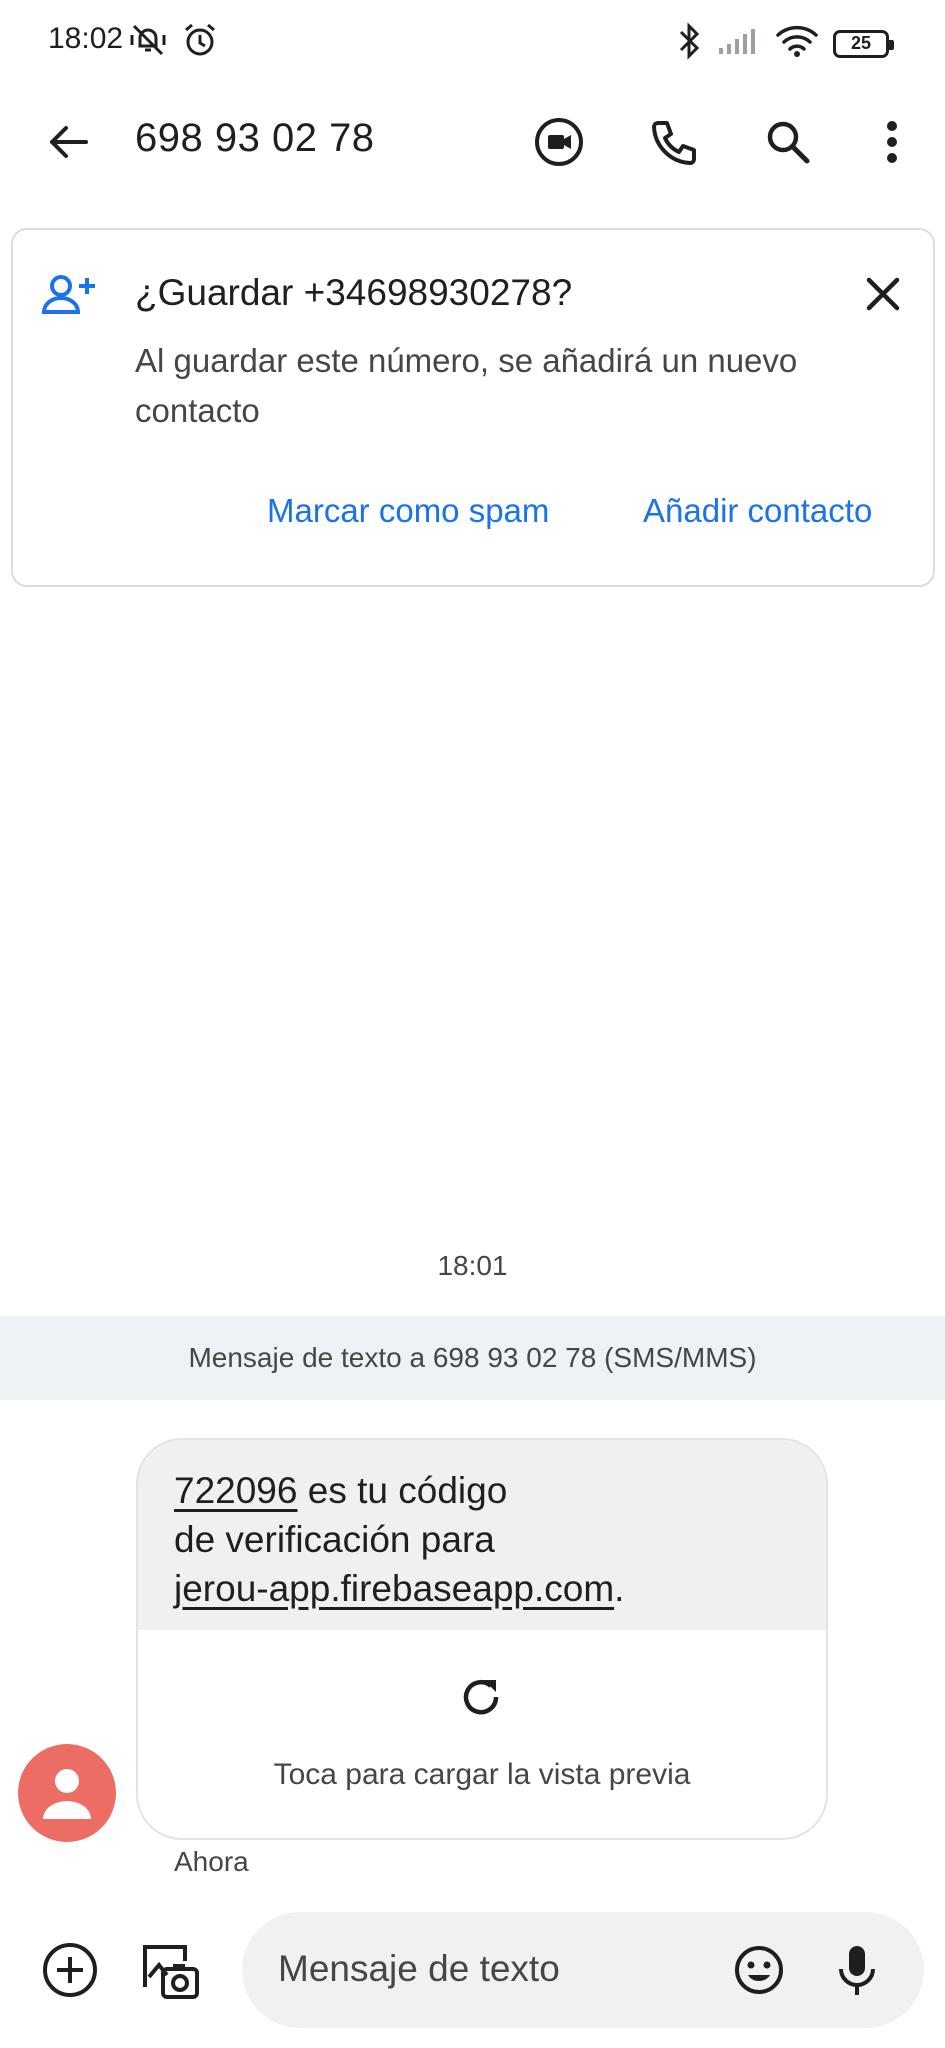 The image size is (945, 2048). Describe the element at coordinates (797, 43) in the screenshot. I see `wifi-icon` at that location.